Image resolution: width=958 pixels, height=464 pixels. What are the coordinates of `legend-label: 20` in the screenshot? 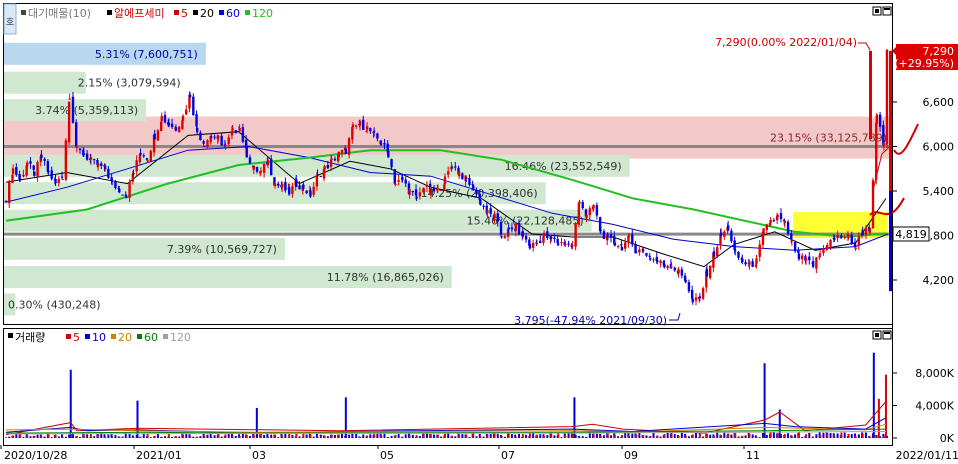 It's located at (125, 337).